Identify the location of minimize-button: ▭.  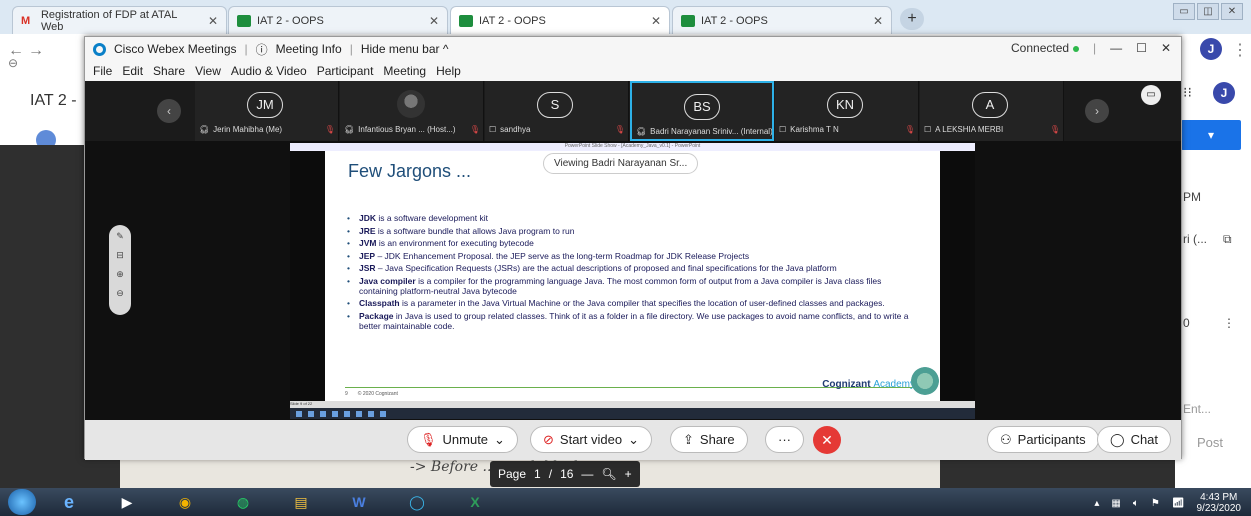
(1184, 11).